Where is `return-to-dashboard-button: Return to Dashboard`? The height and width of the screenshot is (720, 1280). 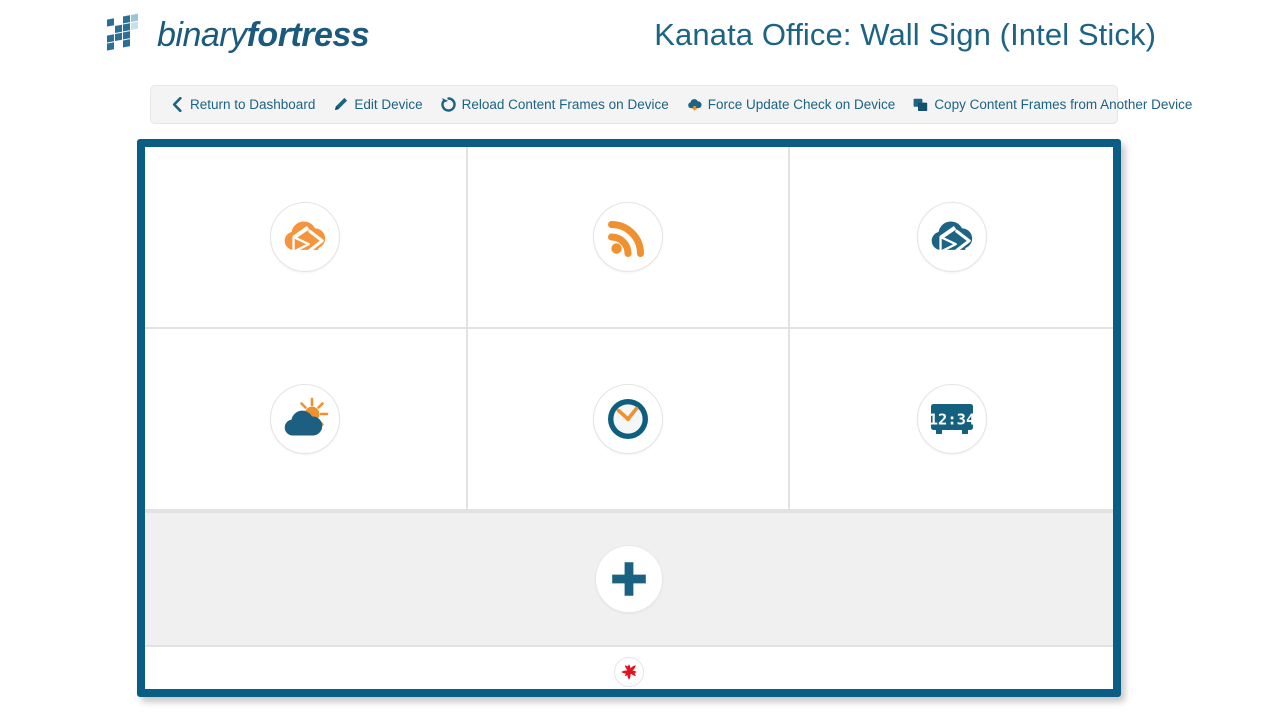 return-to-dashboard-button: Return to Dashboard is located at coordinates (244, 104).